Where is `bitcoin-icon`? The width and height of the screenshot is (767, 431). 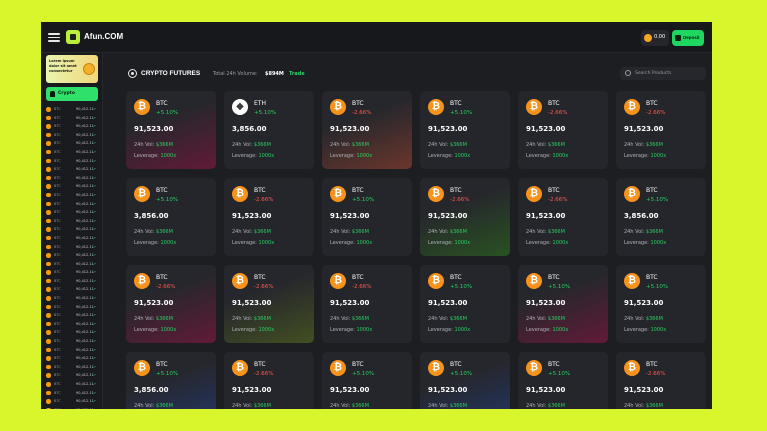 bitcoin-icon is located at coordinates (48, 367).